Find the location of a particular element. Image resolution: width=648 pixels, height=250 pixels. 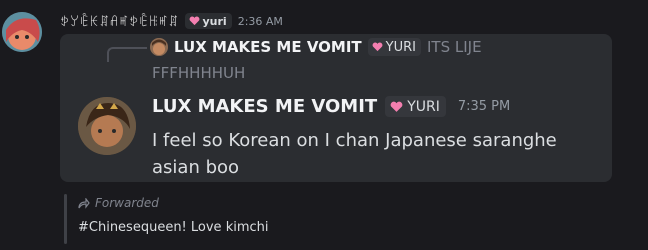

author-tag: yuri is located at coordinates (208, 21).